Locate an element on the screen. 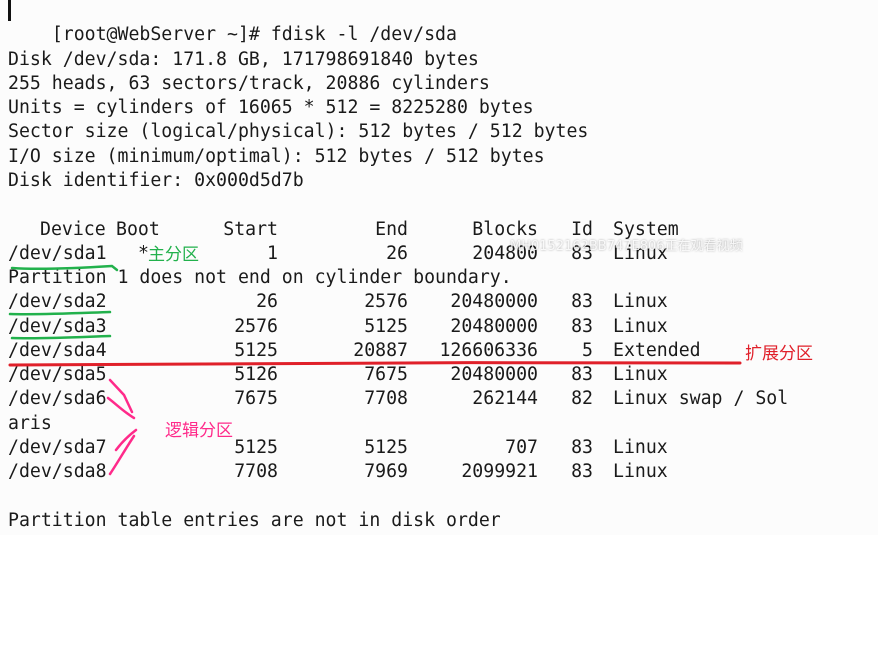 The width and height of the screenshot is (878, 652). device-name: /dev/sda6 is located at coordinates (57, 398).